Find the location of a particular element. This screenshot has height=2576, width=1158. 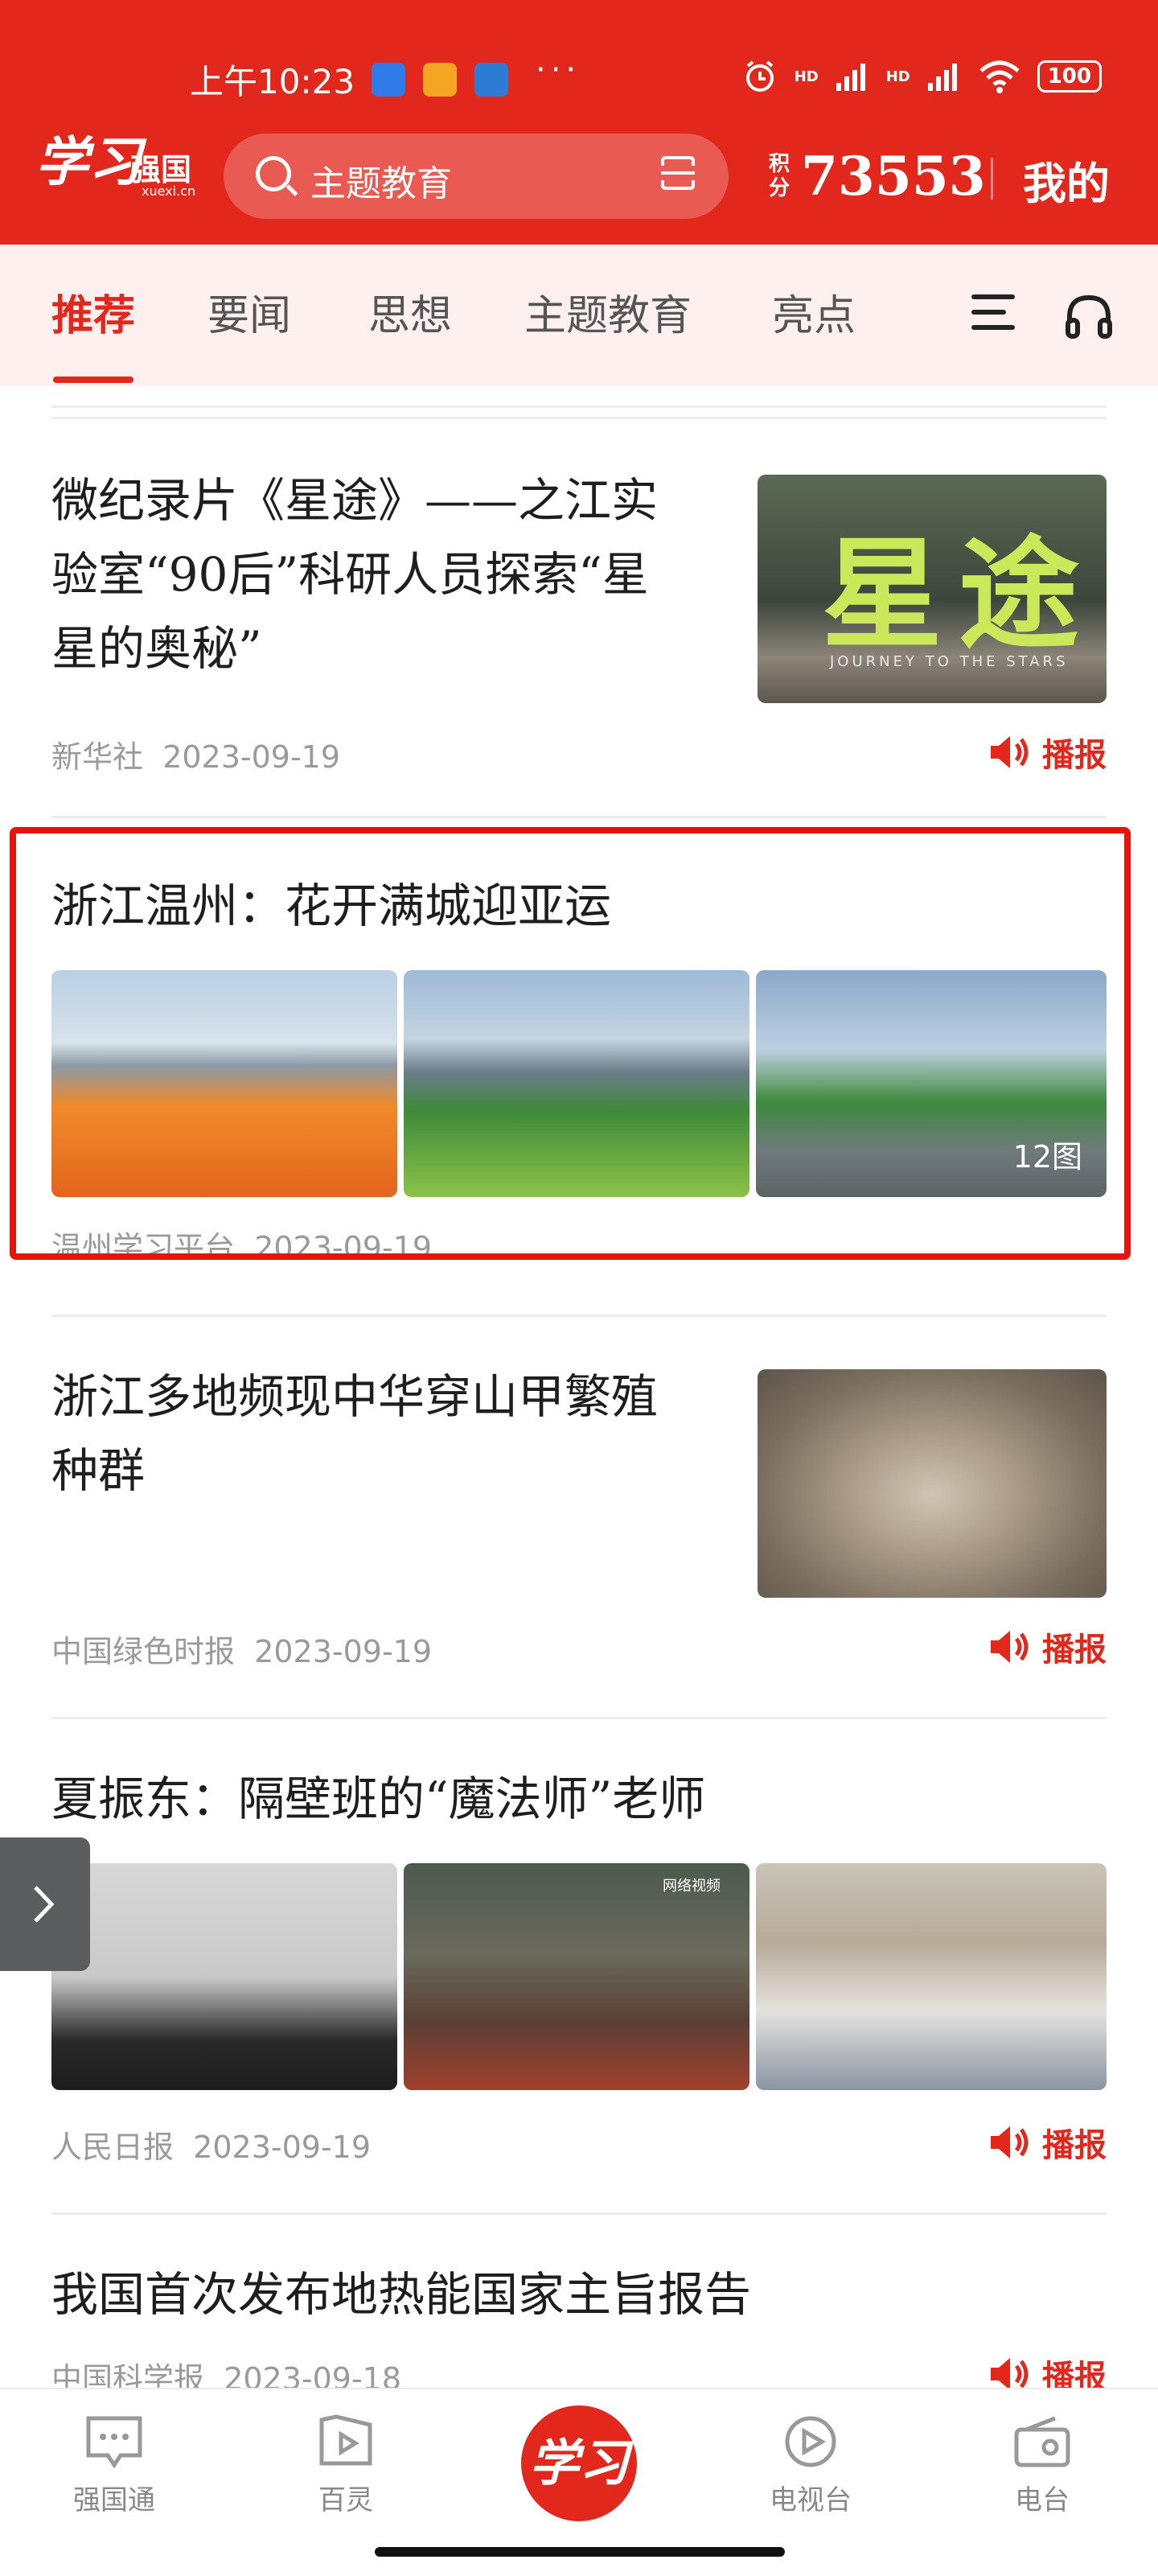

category-tabs: 推荐 要闻 思想 主题教育 亮点 is located at coordinates (579, 315).